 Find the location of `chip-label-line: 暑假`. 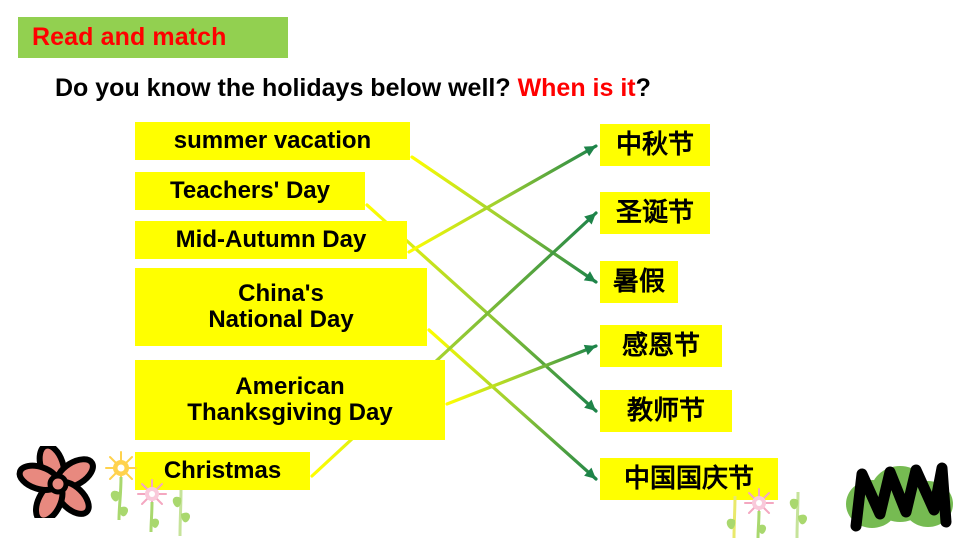

chip-label-line: 暑假 is located at coordinates (638, 281).